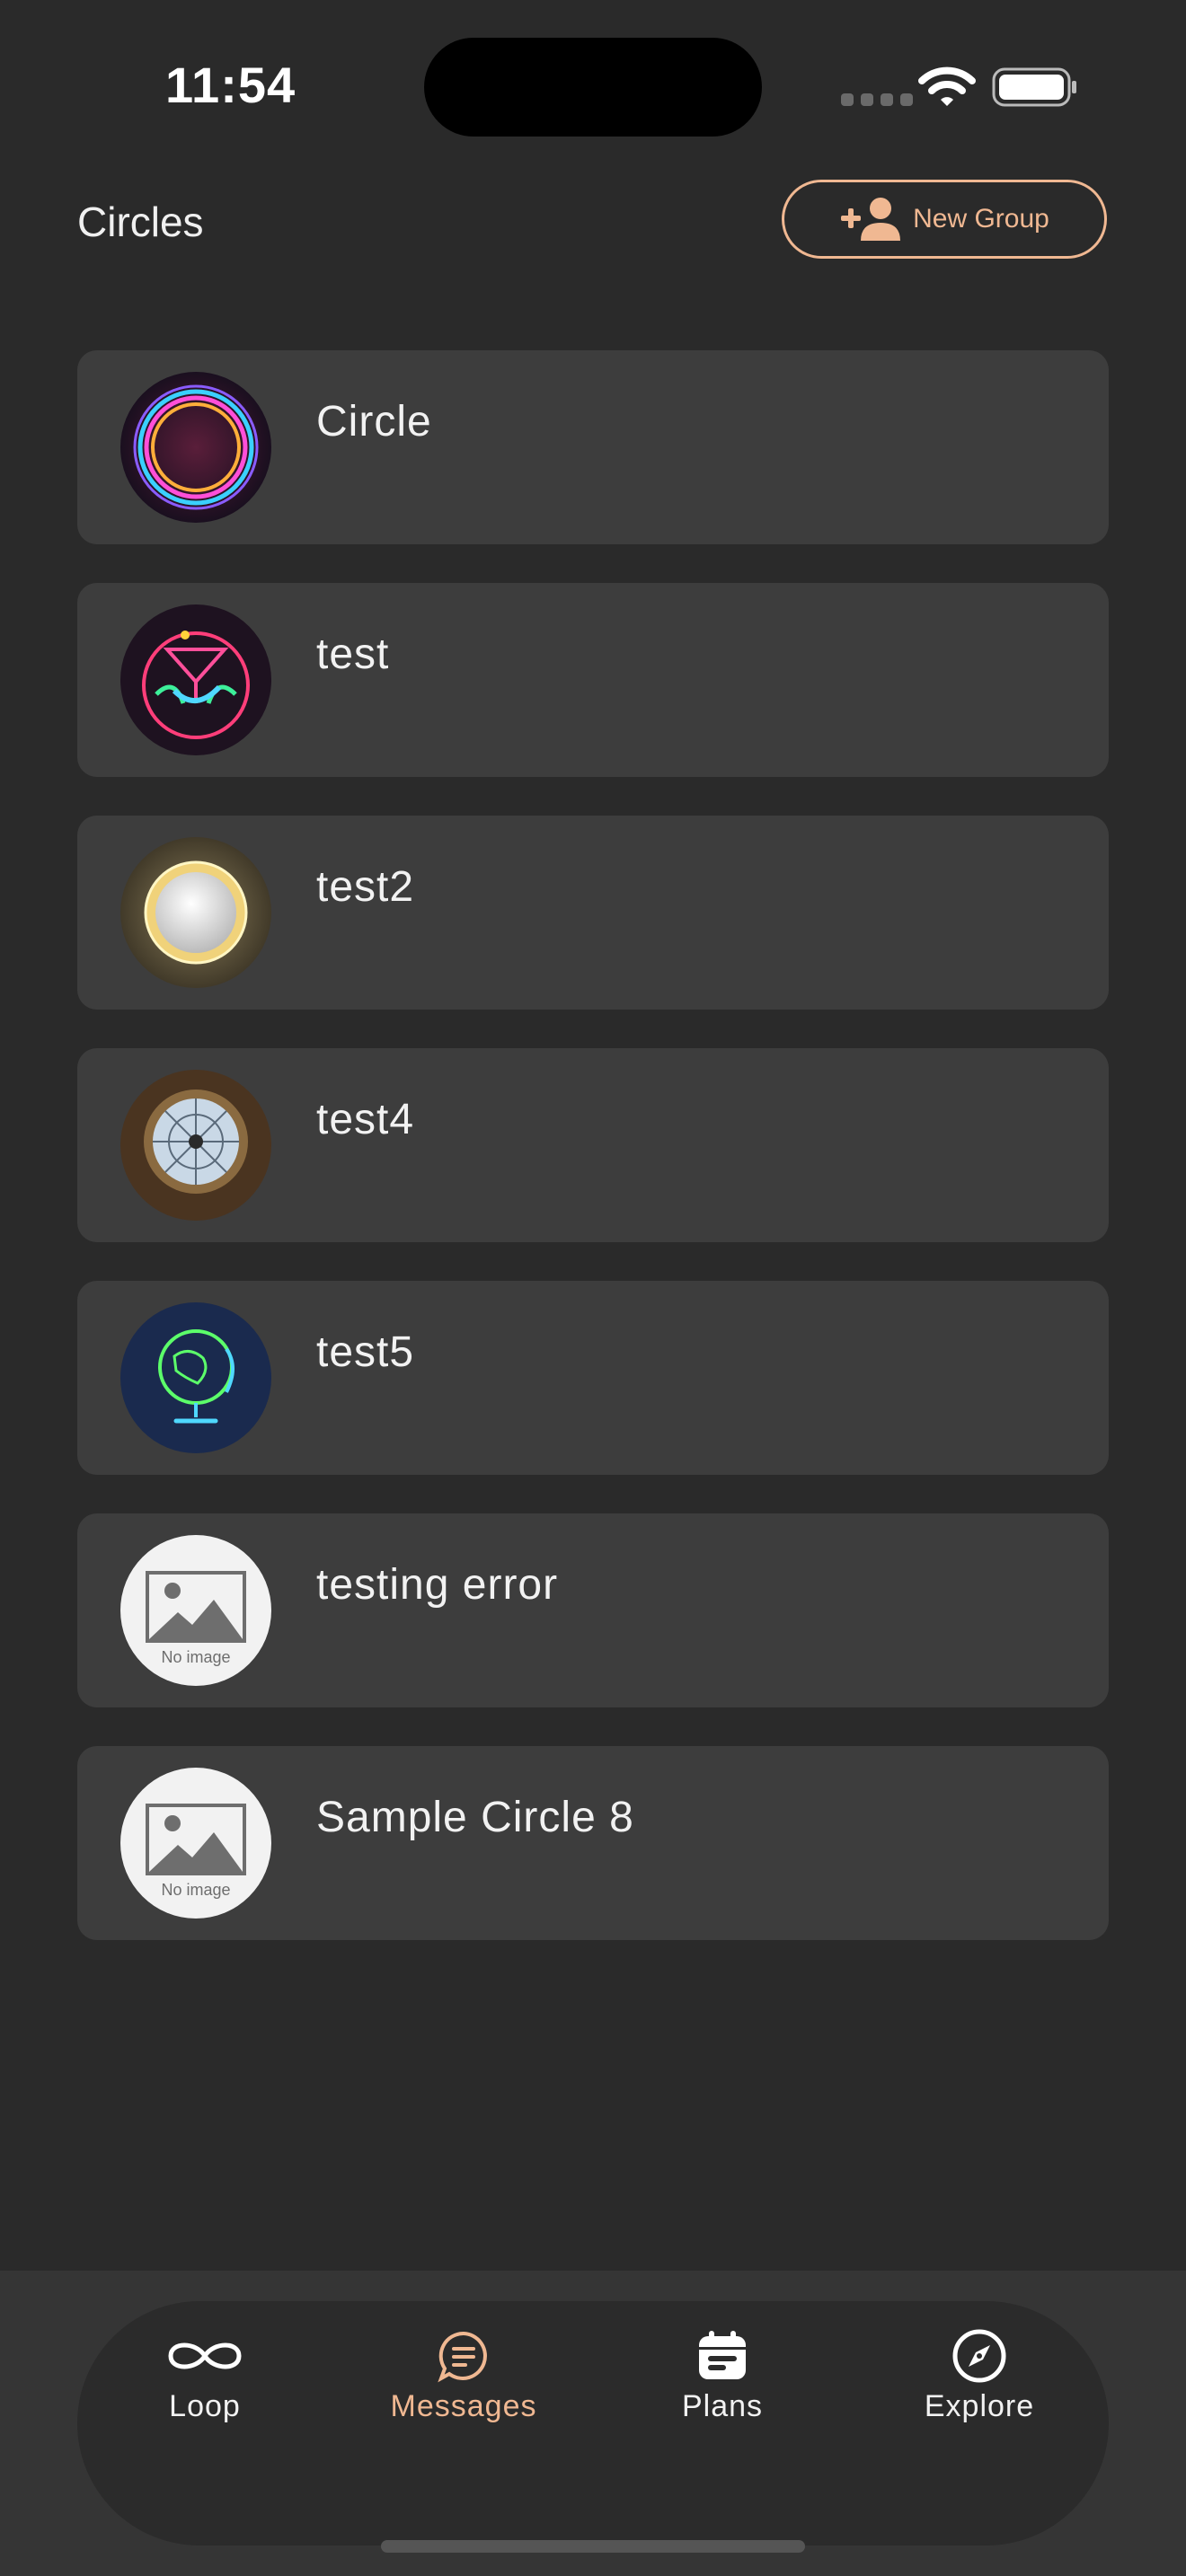  What do you see at coordinates (365, 1352) in the screenshot?
I see `circle-name: test5` at bounding box center [365, 1352].